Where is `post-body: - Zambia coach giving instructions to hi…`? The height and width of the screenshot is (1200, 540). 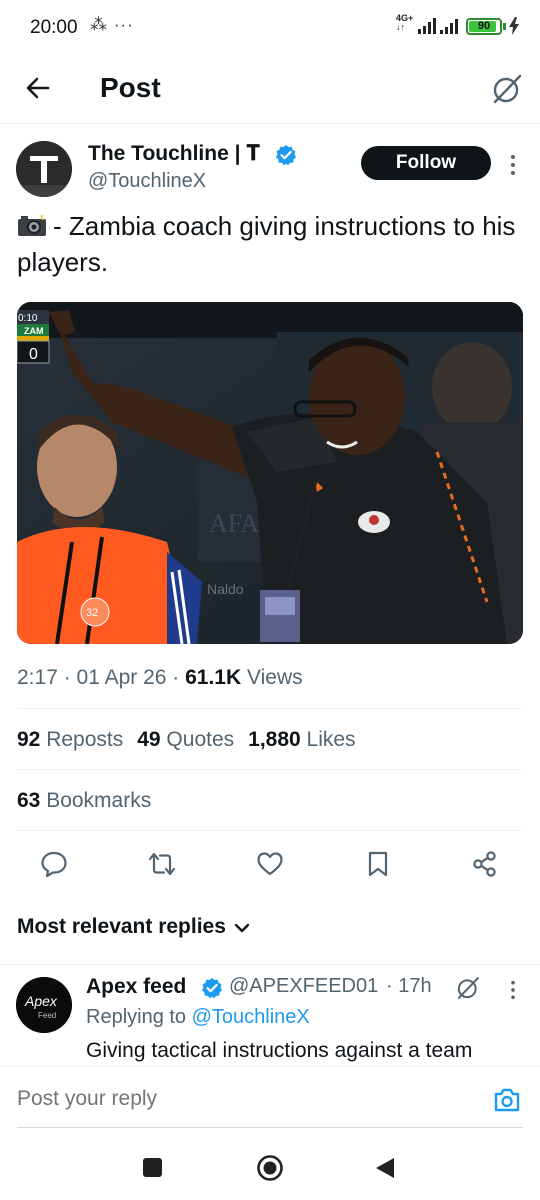 post-body: - Zambia coach giving instructions to hi… is located at coordinates (266, 244).